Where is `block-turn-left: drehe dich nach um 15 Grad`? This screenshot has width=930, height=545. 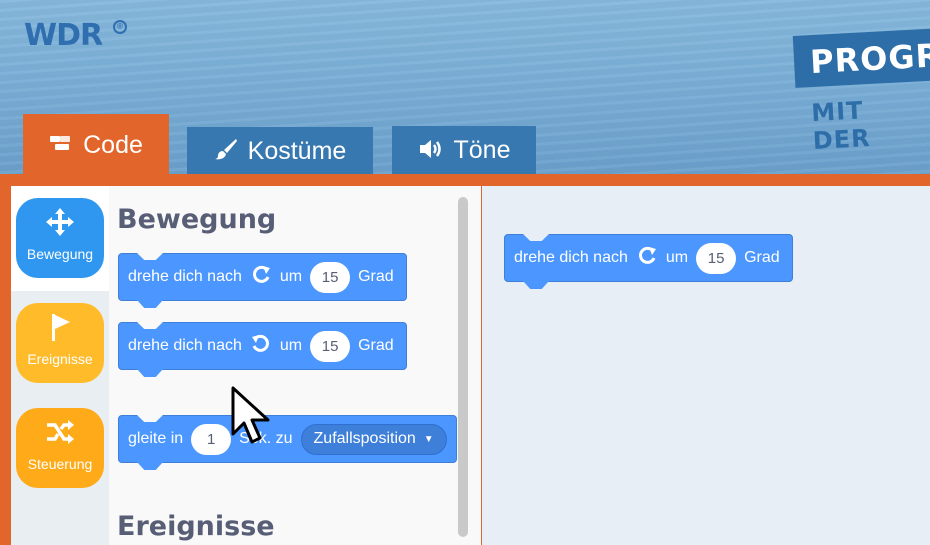 block-turn-left: drehe dich nach um 15 Grad is located at coordinates (262, 346).